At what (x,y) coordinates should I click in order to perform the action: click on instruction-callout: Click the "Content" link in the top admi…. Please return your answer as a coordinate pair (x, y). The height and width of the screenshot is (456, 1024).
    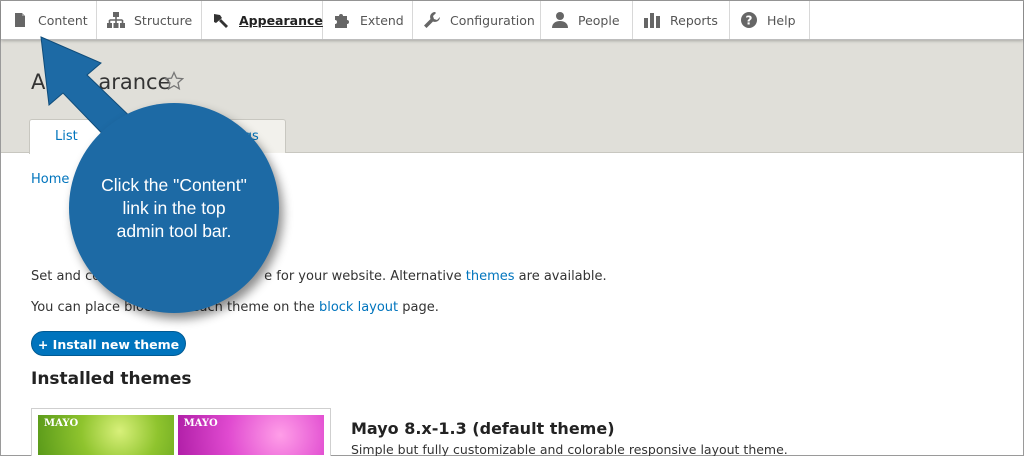
    Looking at the image, I should click on (174, 208).